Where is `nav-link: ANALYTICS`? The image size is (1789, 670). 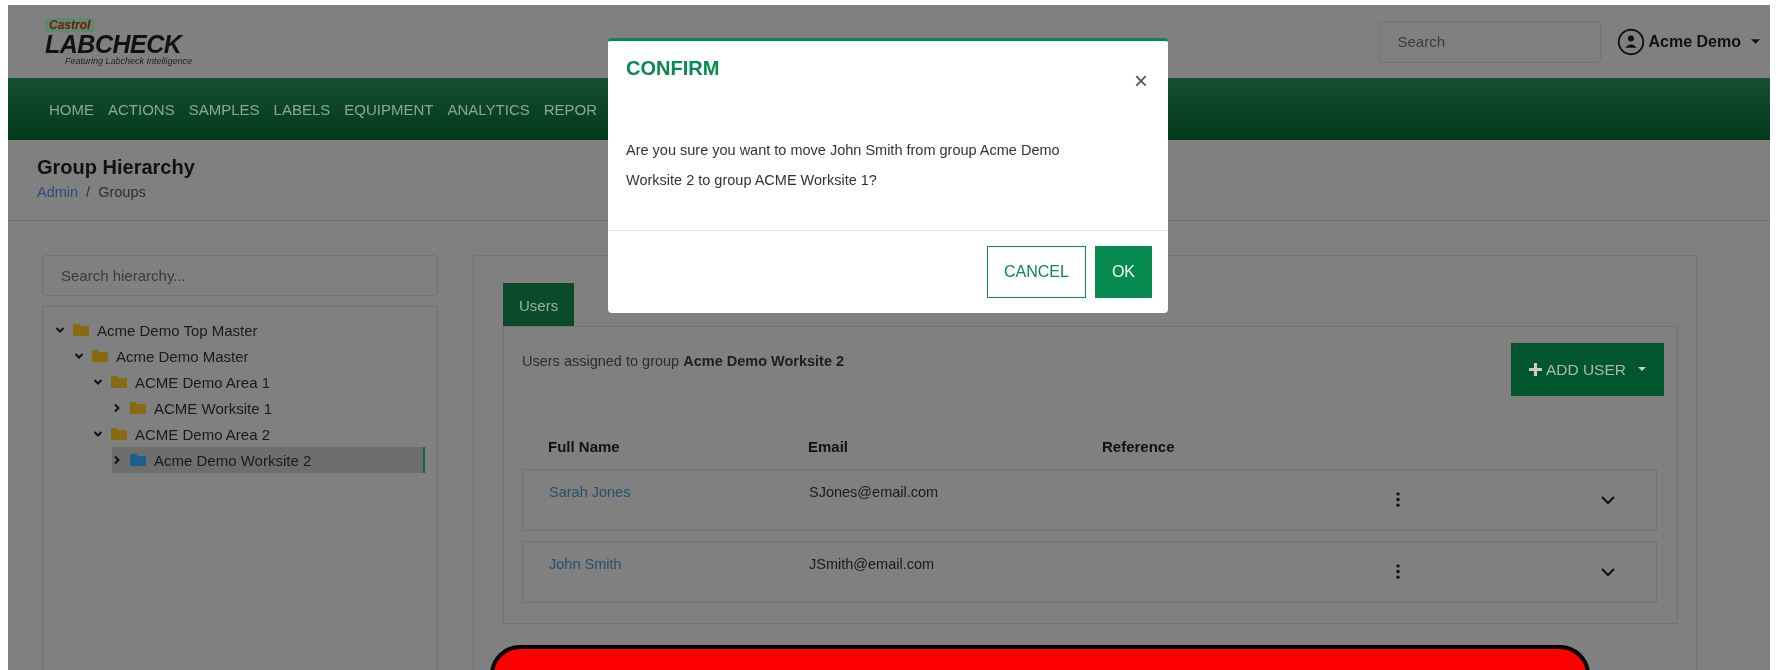 nav-link: ANALYTICS is located at coordinates (488, 109).